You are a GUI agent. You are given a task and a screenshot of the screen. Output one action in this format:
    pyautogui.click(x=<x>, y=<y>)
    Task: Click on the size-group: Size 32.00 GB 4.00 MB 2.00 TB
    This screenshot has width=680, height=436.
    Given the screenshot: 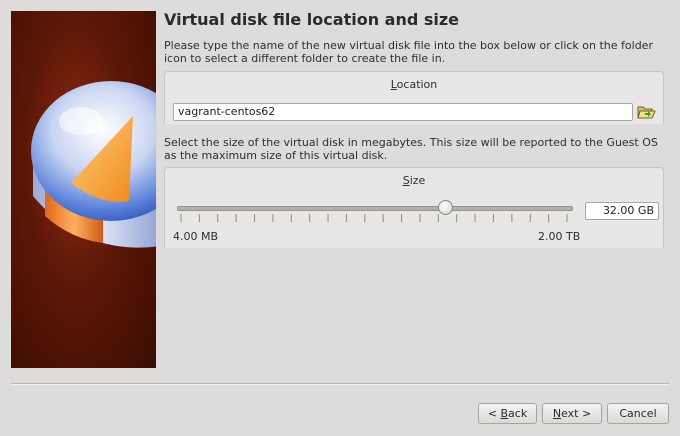 What is the action you would take?
    pyautogui.click(x=414, y=207)
    